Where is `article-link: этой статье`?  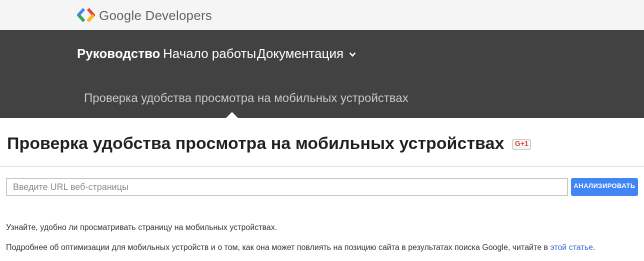
article-link: этой статье is located at coordinates (571, 247).